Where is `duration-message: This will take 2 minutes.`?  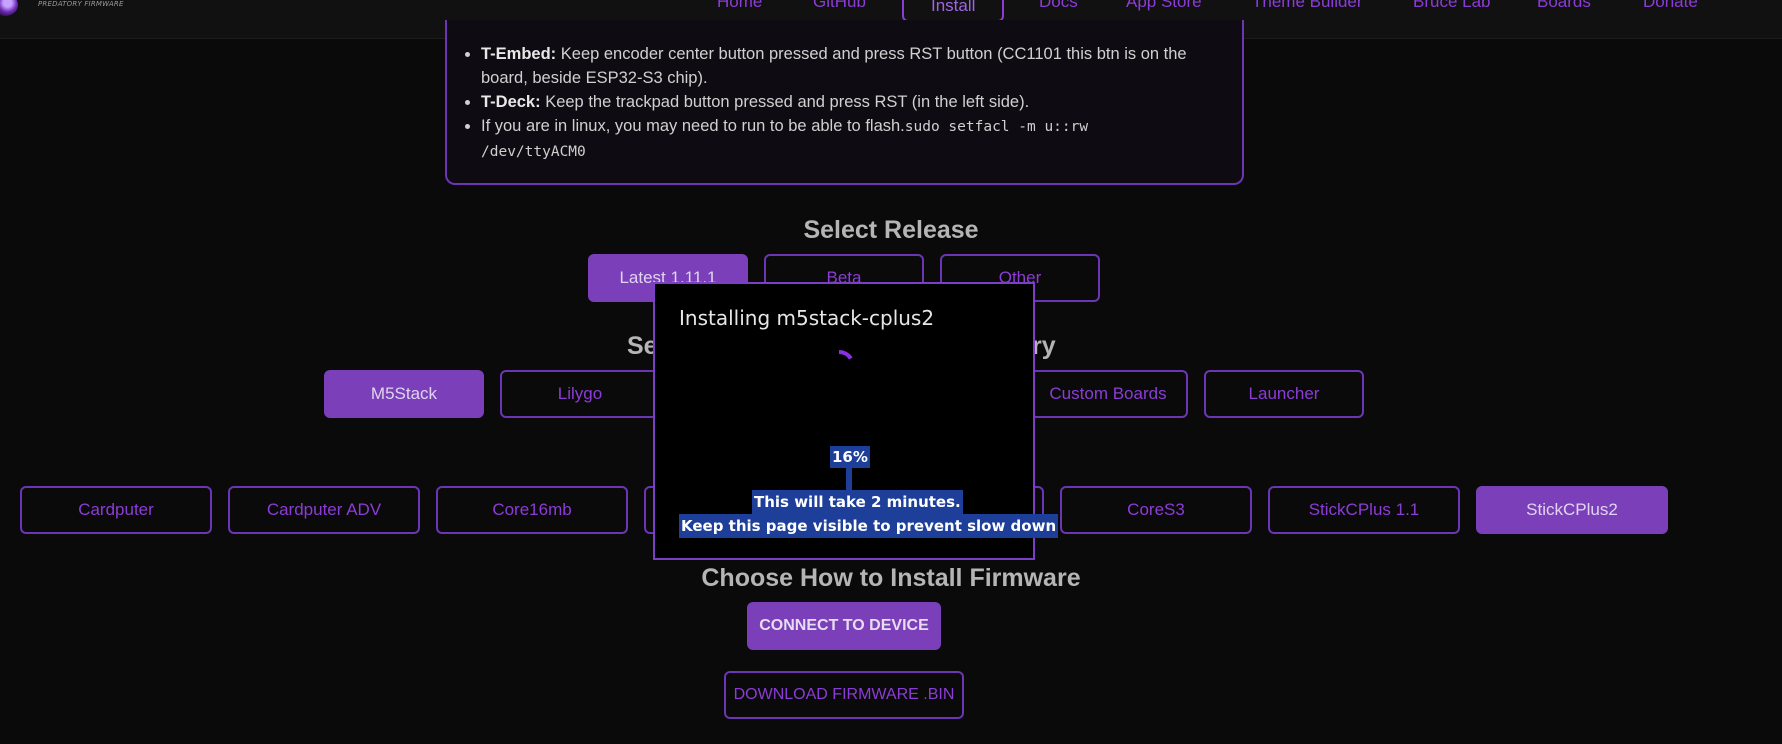
duration-message: This will take 2 minutes. is located at coordinates (857, 502).